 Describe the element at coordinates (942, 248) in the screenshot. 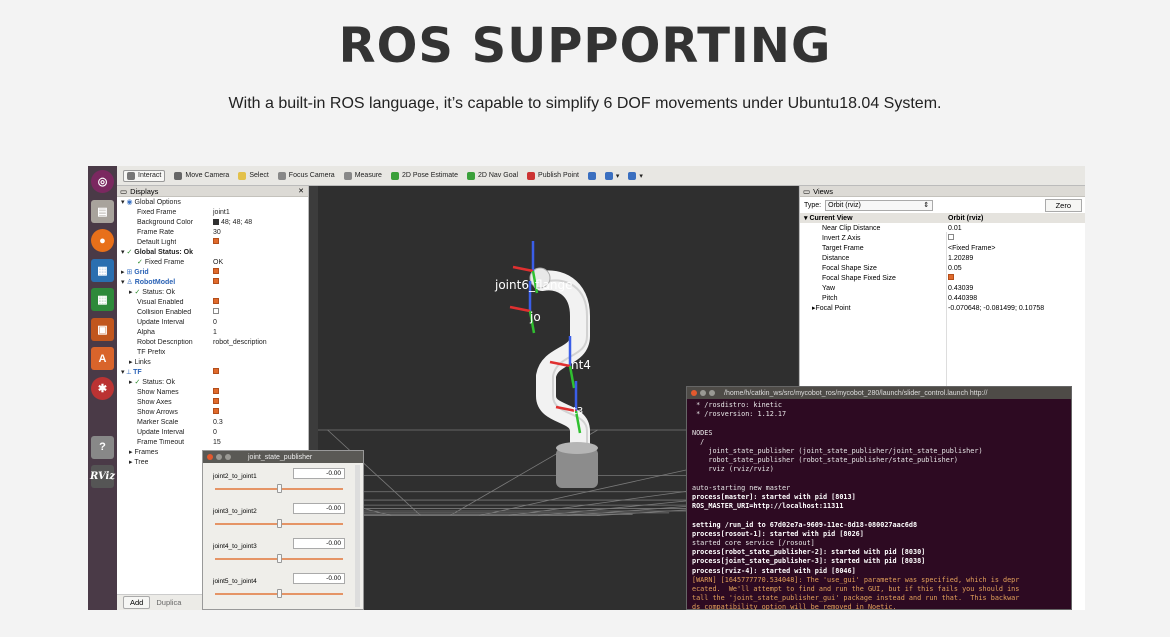

I see `view-row: Target Frame <Fixed Frame>` at that location.